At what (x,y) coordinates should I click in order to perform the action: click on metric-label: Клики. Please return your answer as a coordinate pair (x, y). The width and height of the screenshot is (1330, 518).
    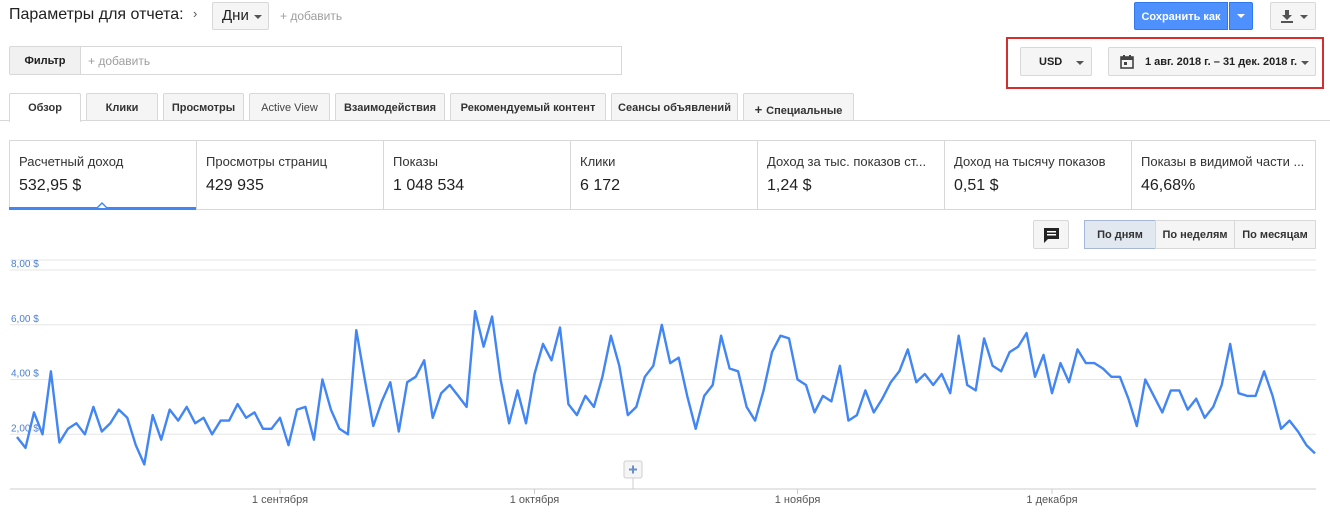
    Looking at the image, I should click on (598, 161).